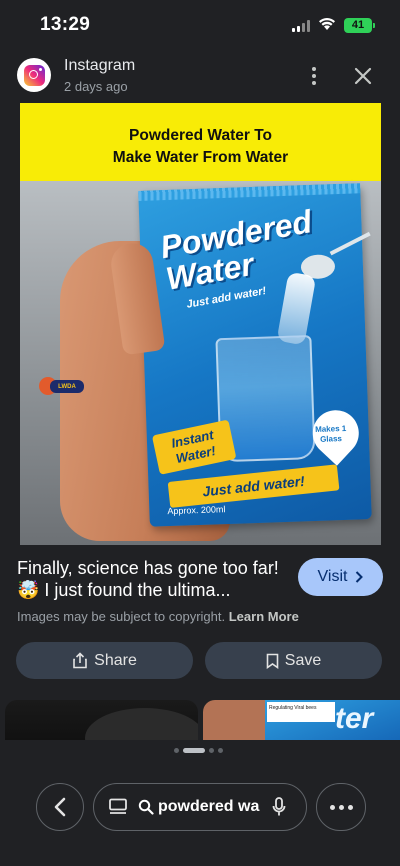 This screenshot has height=866, width=400. Describe the element at coordinates (341, 807) in the screenshot. I see `more-menu-button` at that location.